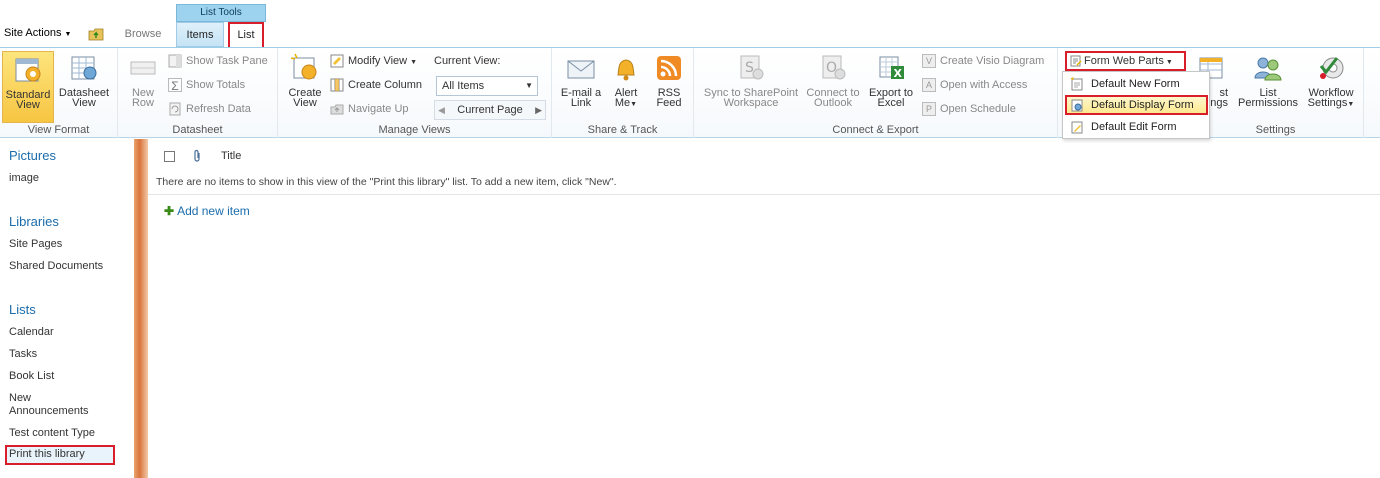 This screenshot has height=478, width=1380. Describe the element at coordinates (143, 34) in the screenshot. I see `tab-browse: Browse` at that location.